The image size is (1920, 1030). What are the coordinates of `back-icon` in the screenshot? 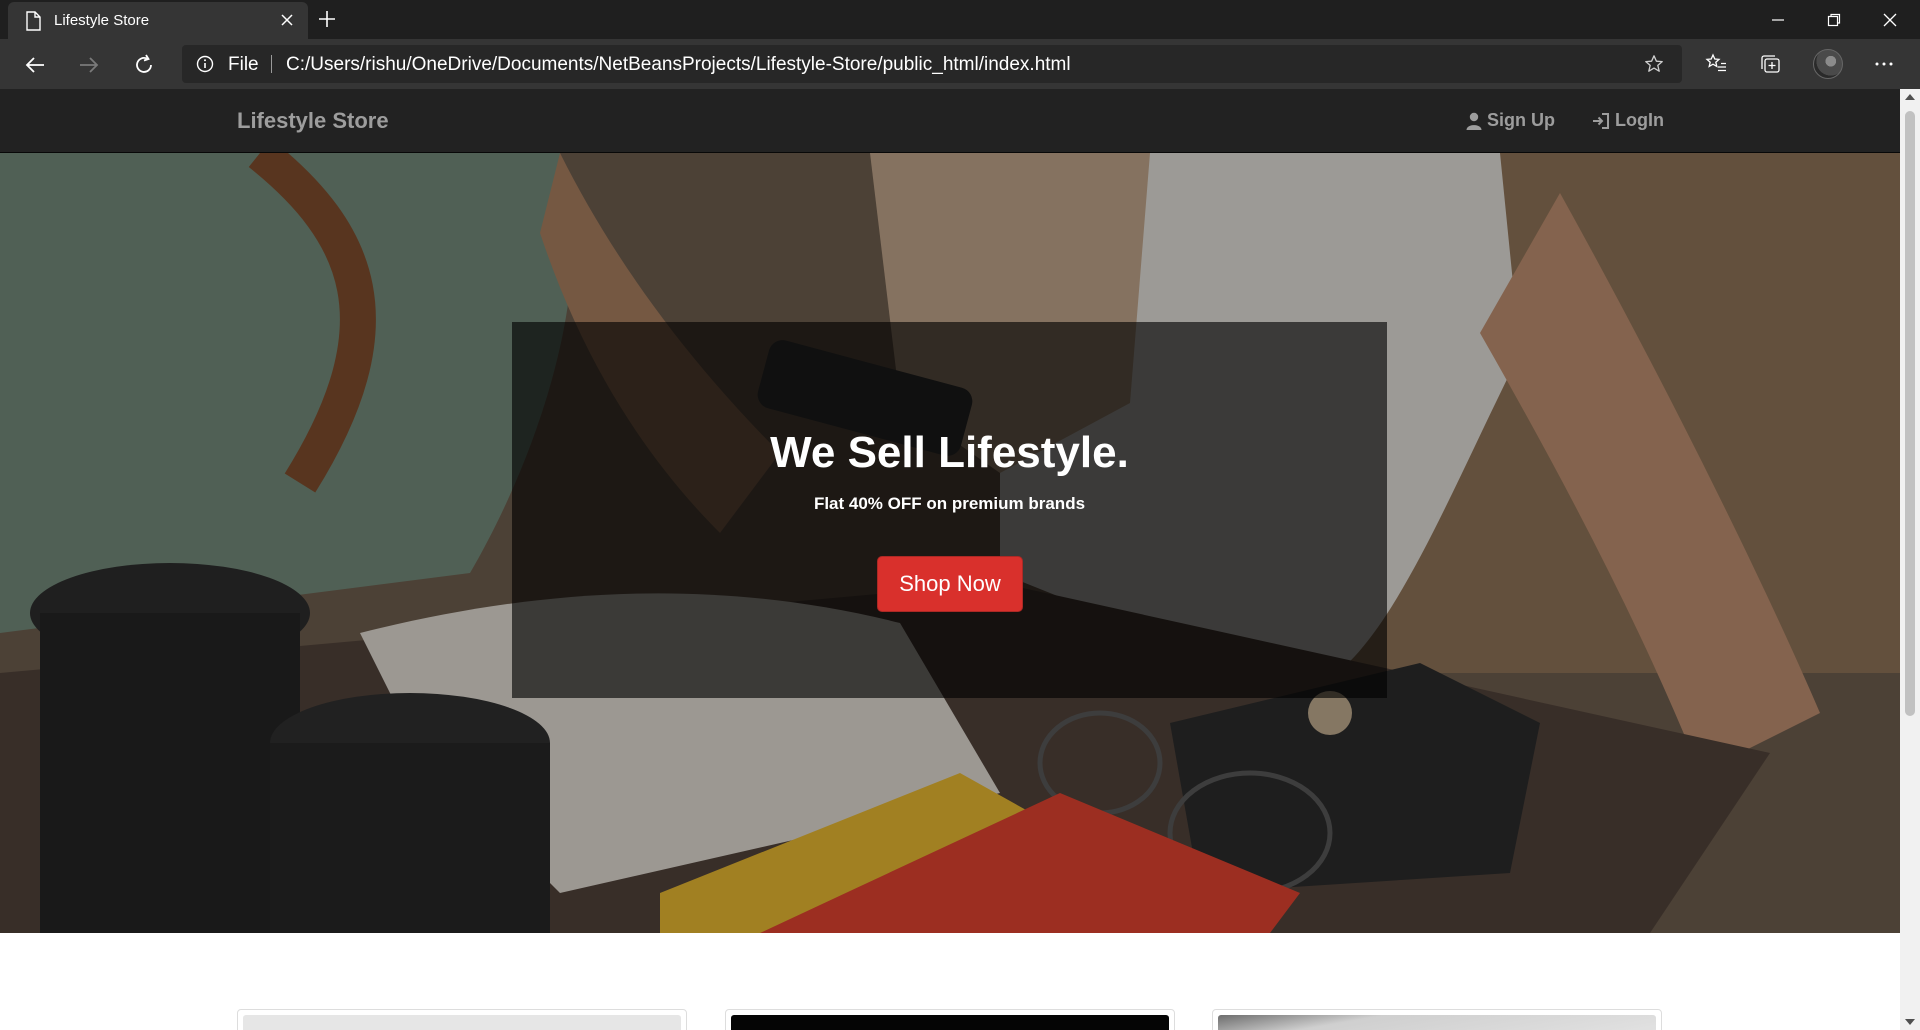 It's located at (34, 65).